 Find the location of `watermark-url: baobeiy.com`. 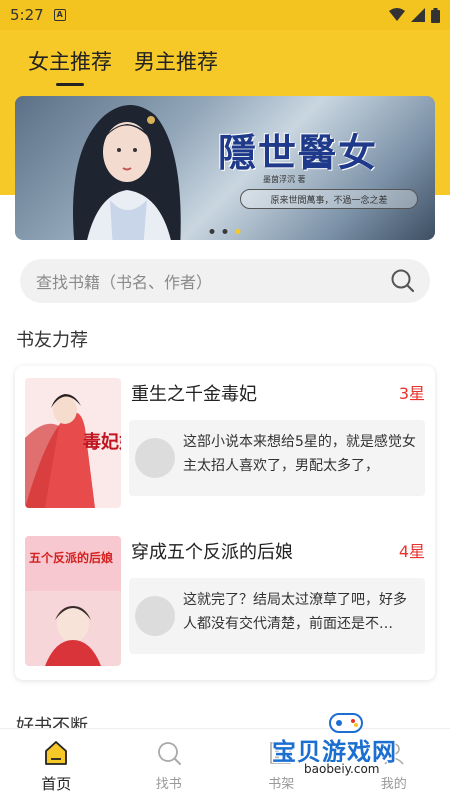

watermark-url: baobeiy.com is located at coordinates (342, 769).